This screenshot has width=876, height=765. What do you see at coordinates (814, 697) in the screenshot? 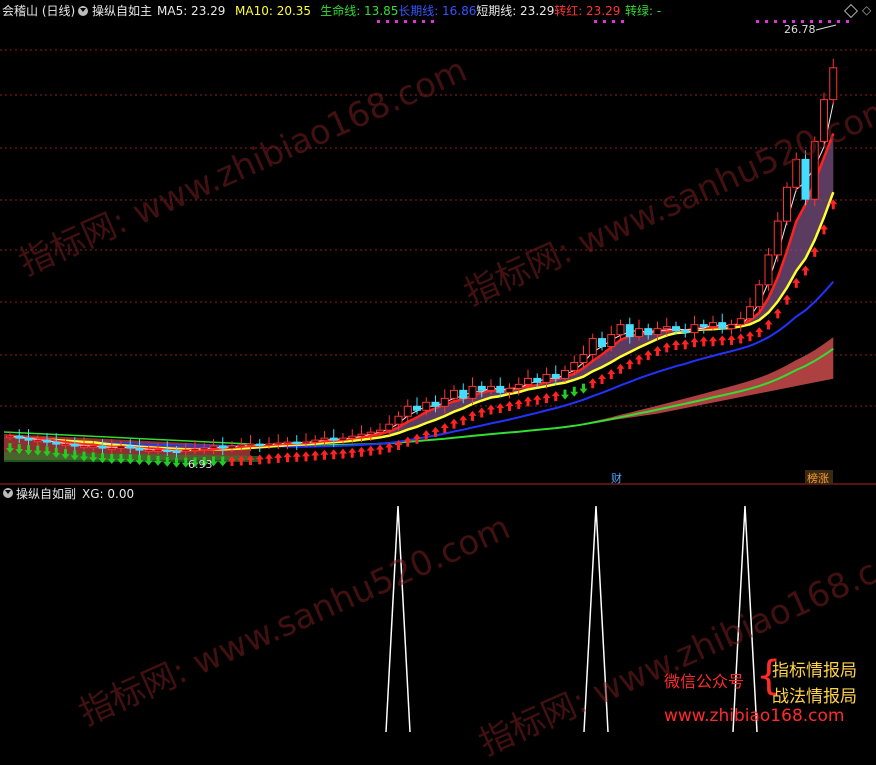
I see `brand-2: 战法情报局` at bounding box center [814, 697].